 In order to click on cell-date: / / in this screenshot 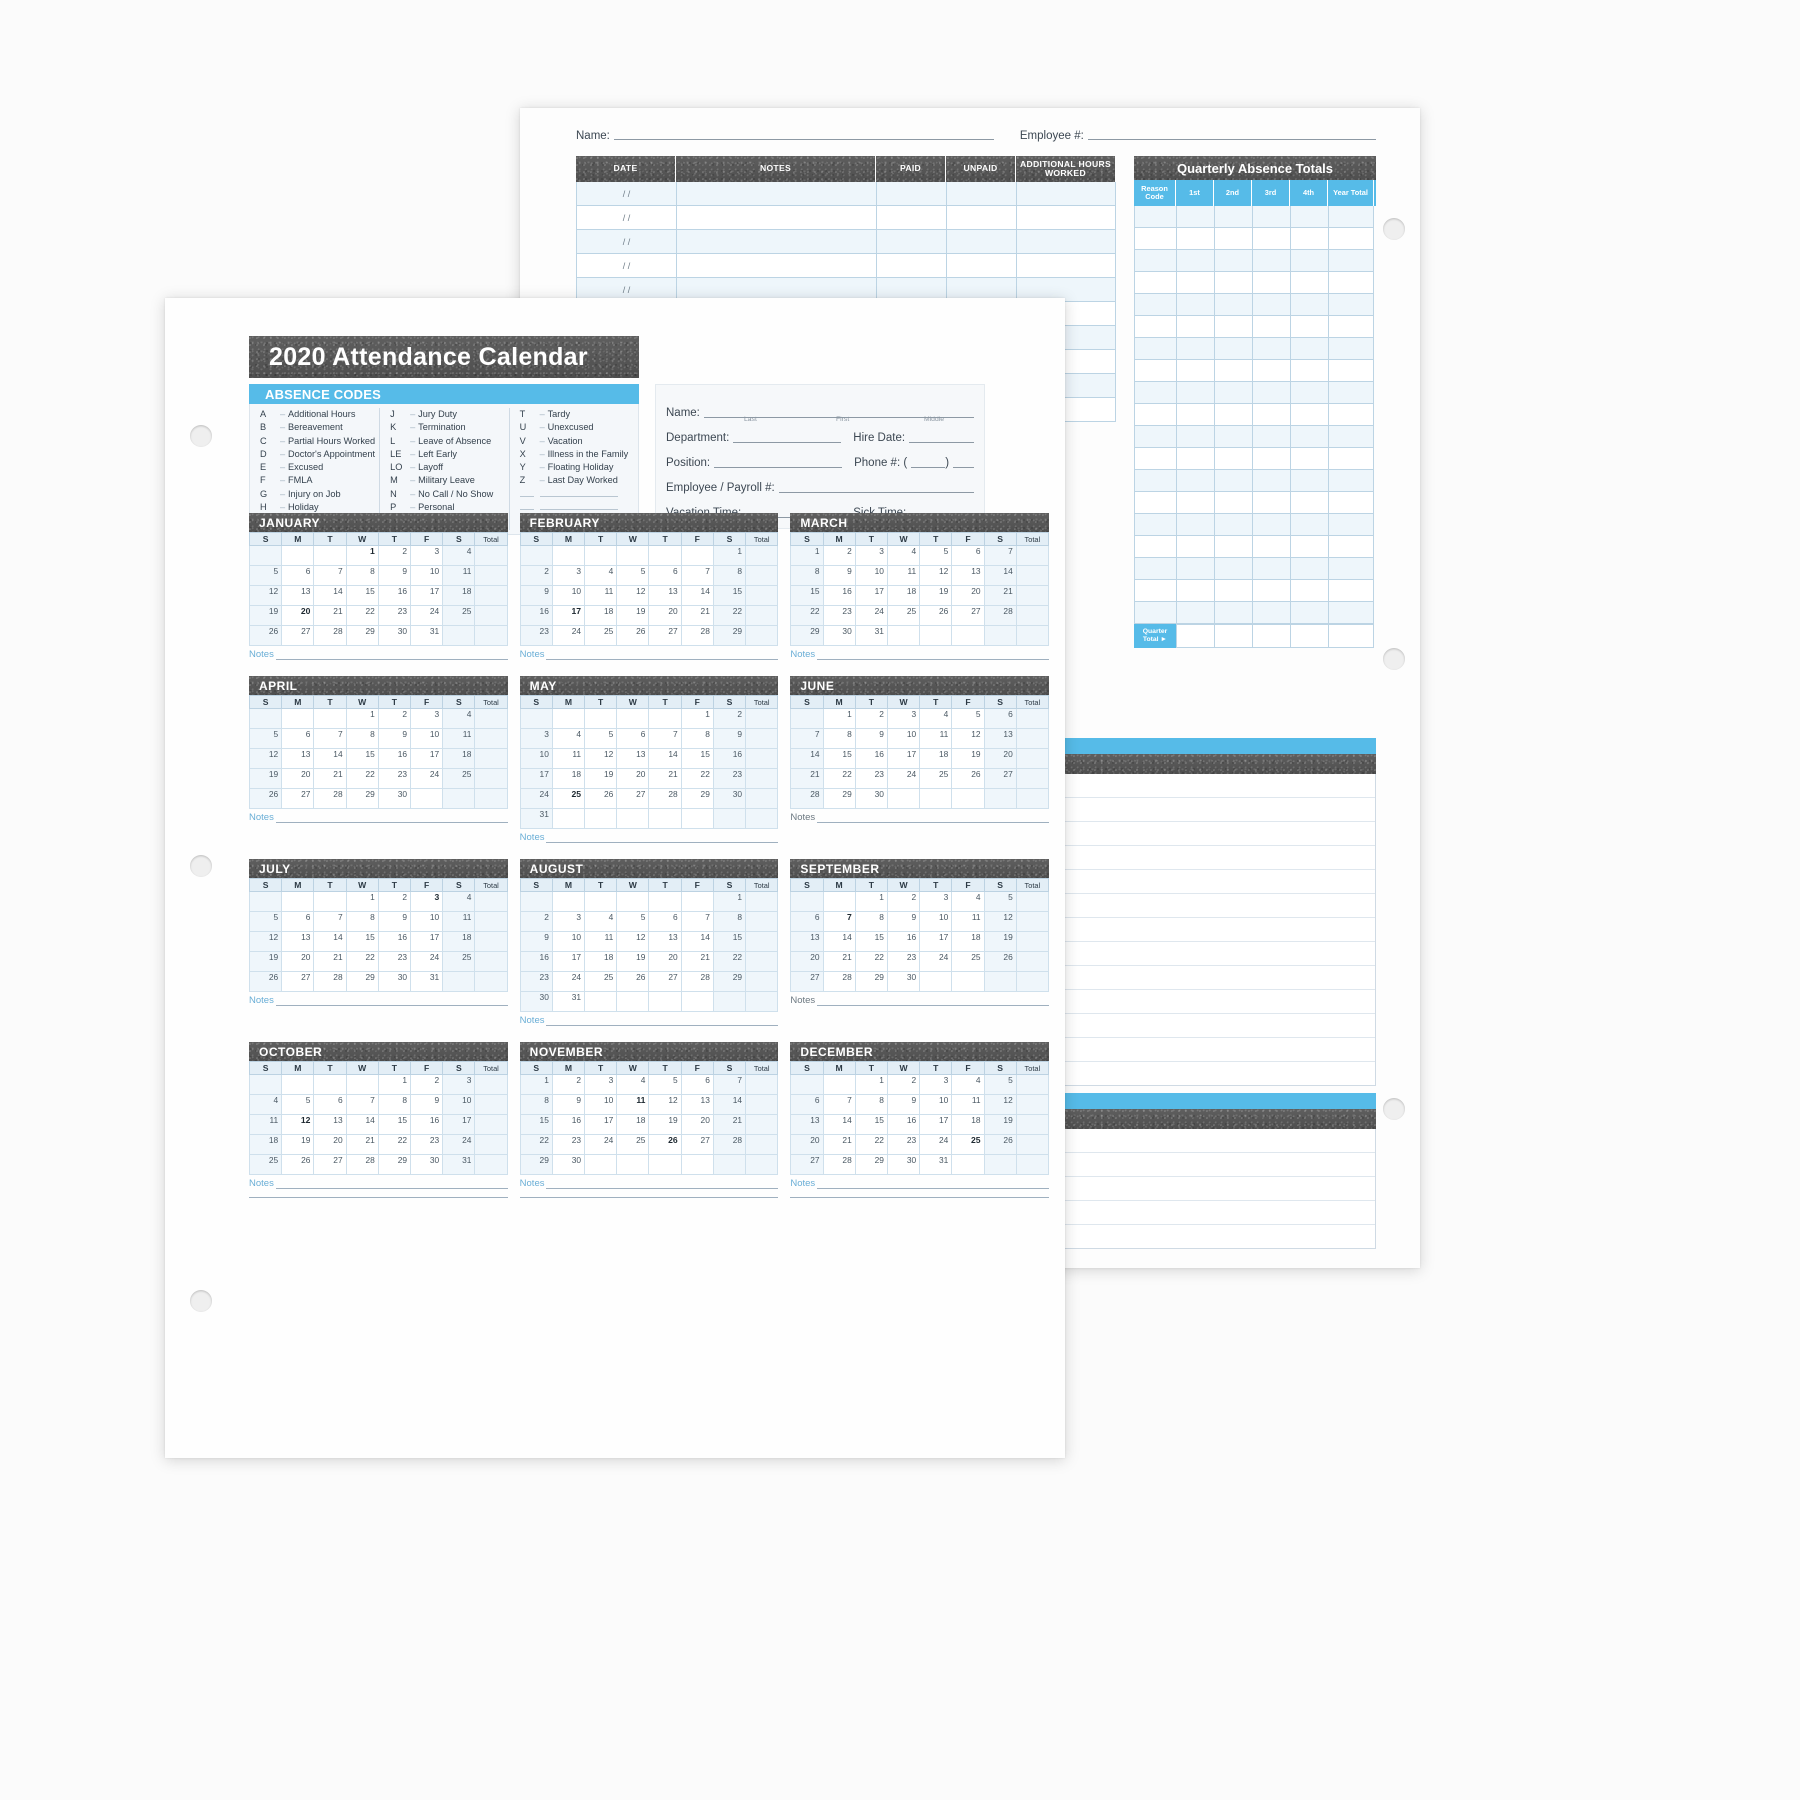, I will do `click(626, 266)`.